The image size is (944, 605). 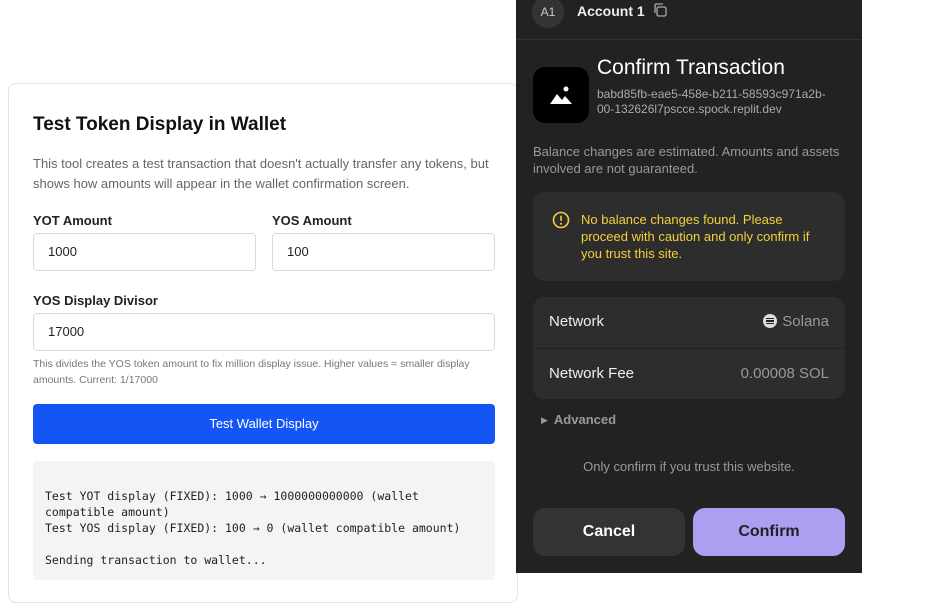 I want to click on divisor-input: 17000, so click(x=264, y=332).